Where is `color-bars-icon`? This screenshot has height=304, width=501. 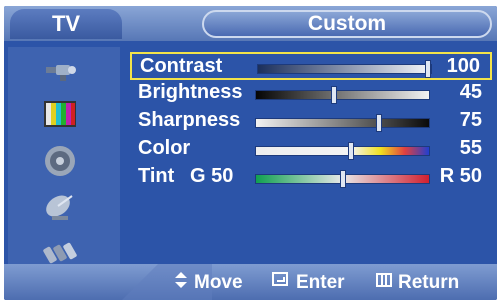
color-bars-icon is located at coordinates (60, 115).